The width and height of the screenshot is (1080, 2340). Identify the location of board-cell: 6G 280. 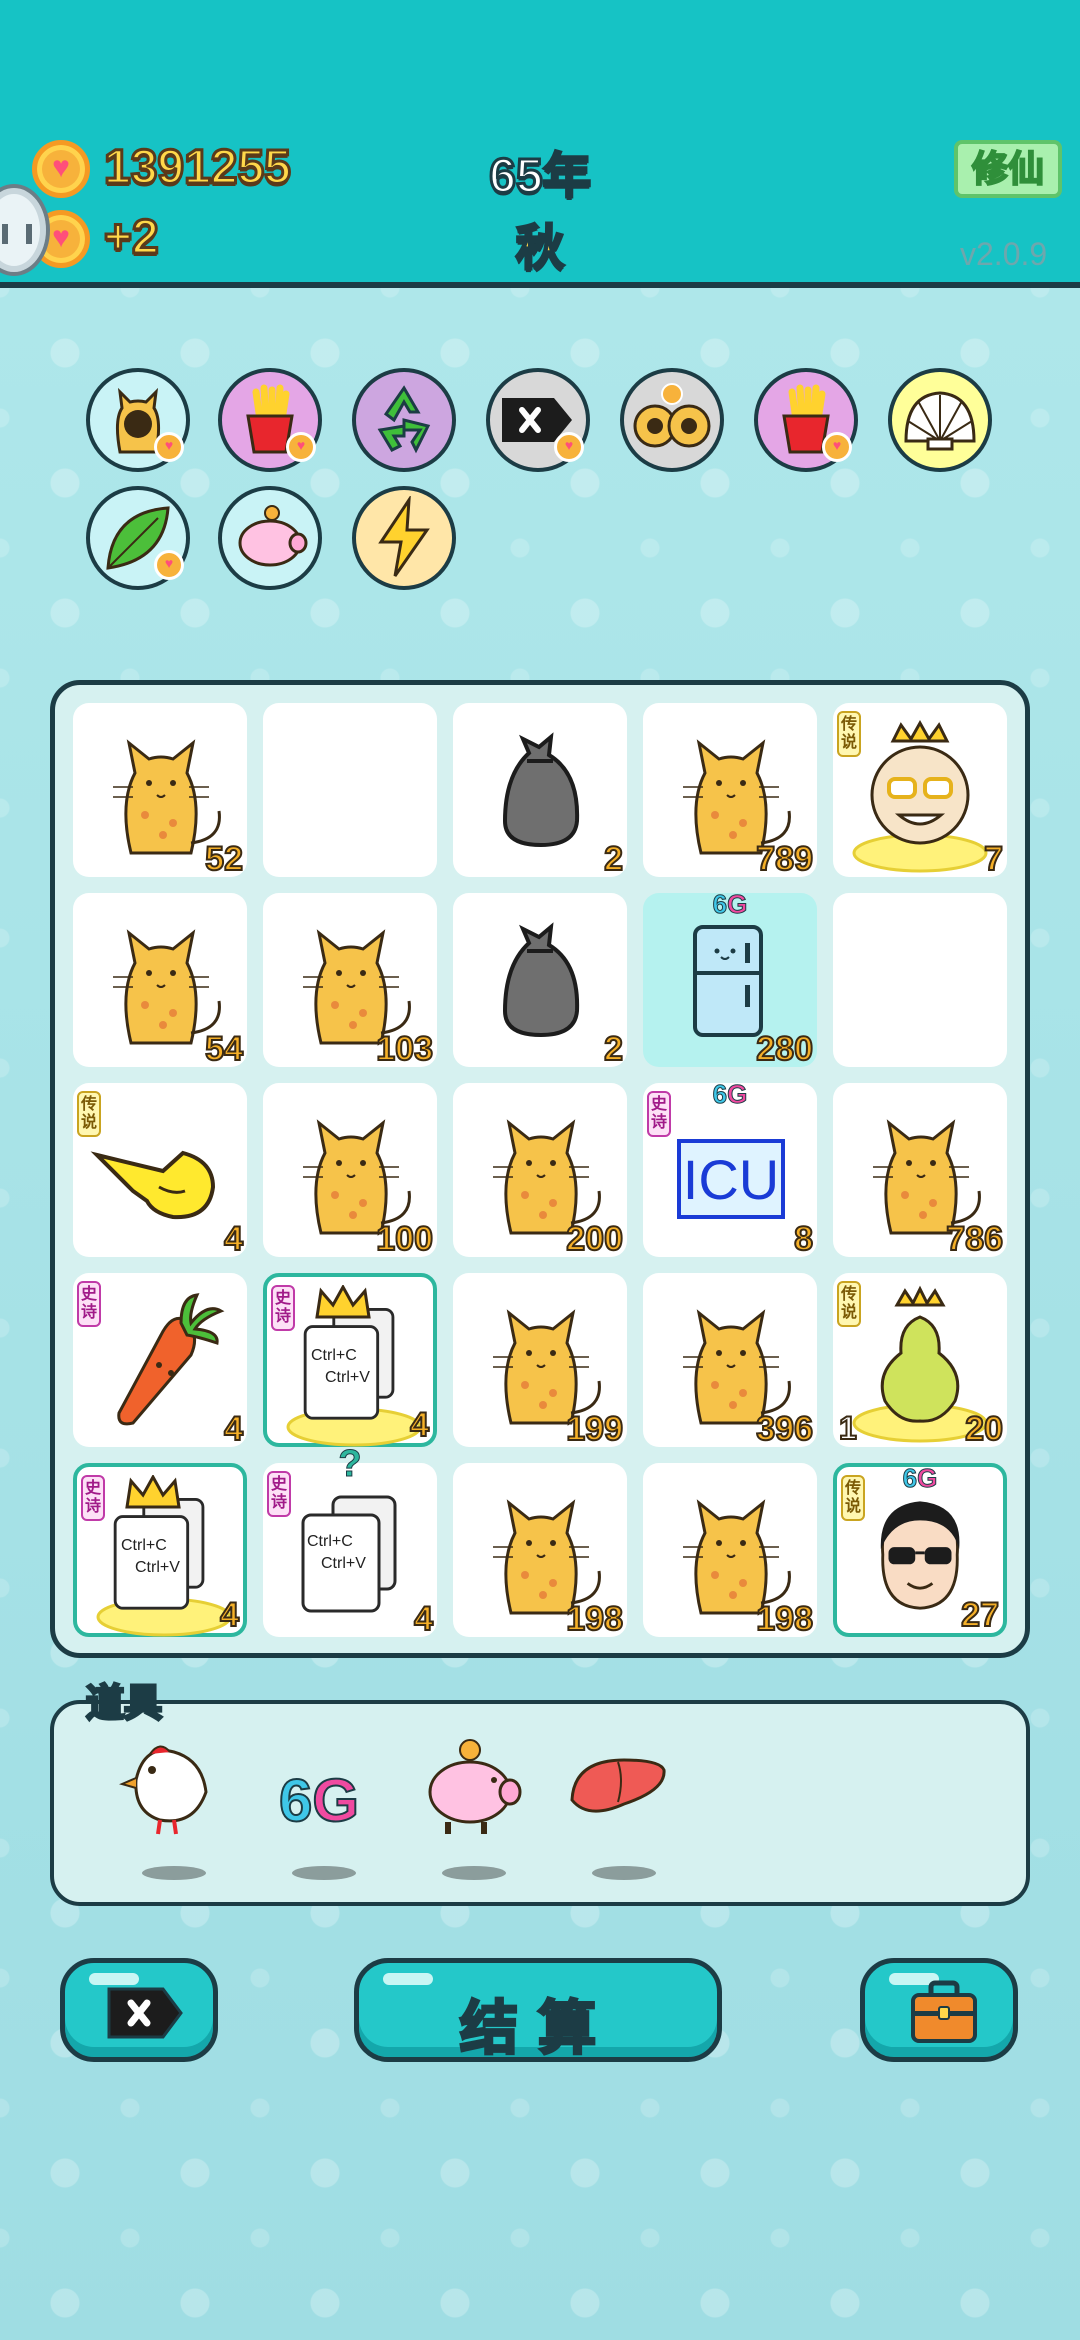
(730, 979).